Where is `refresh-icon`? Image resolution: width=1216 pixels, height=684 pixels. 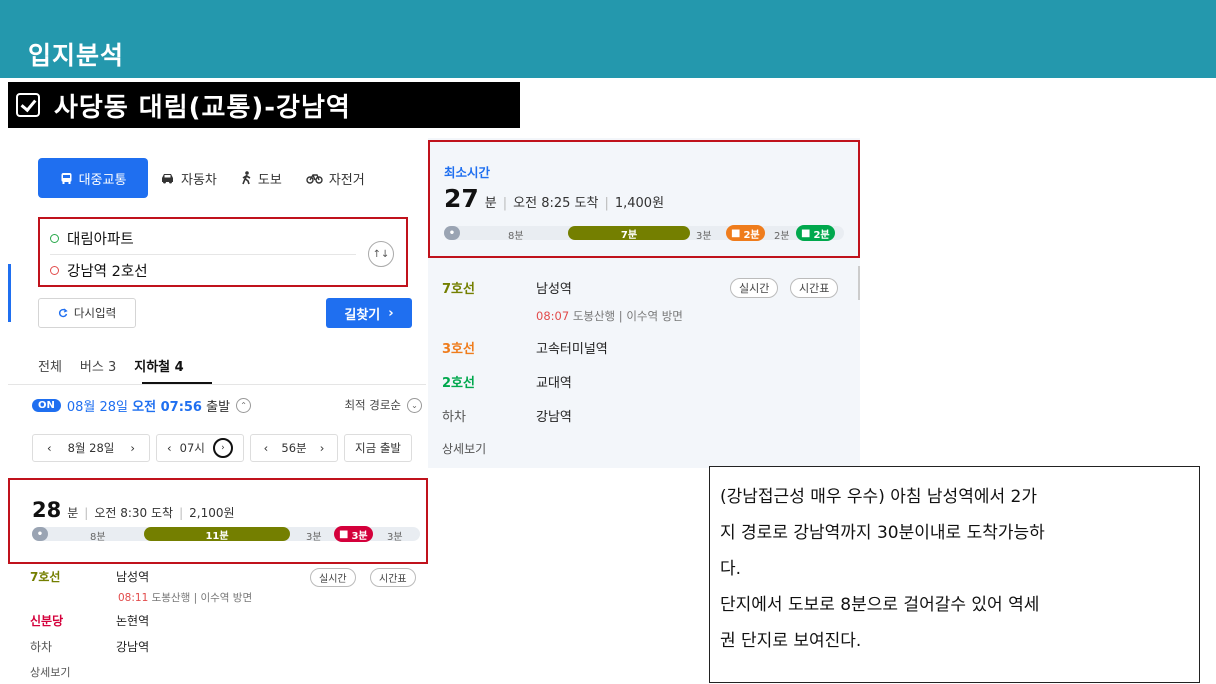
refresh-icon is located at coordinates (63, 313).